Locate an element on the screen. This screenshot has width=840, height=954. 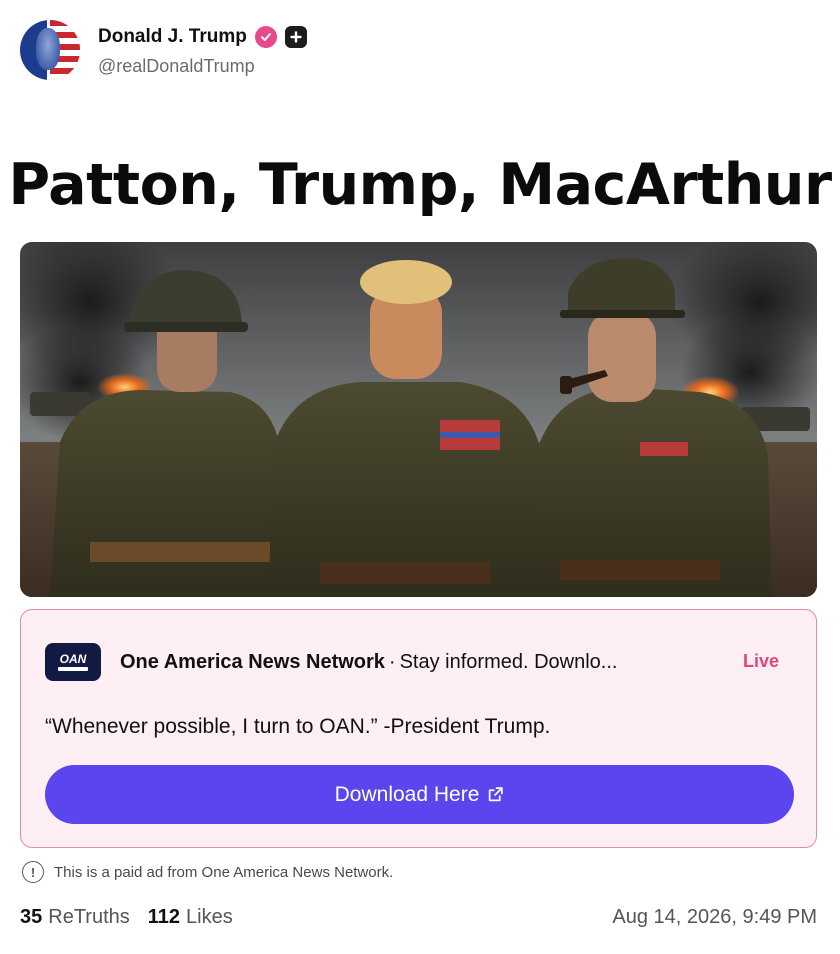
oan-logo-text: OAN is located at coordinates (73, 659).